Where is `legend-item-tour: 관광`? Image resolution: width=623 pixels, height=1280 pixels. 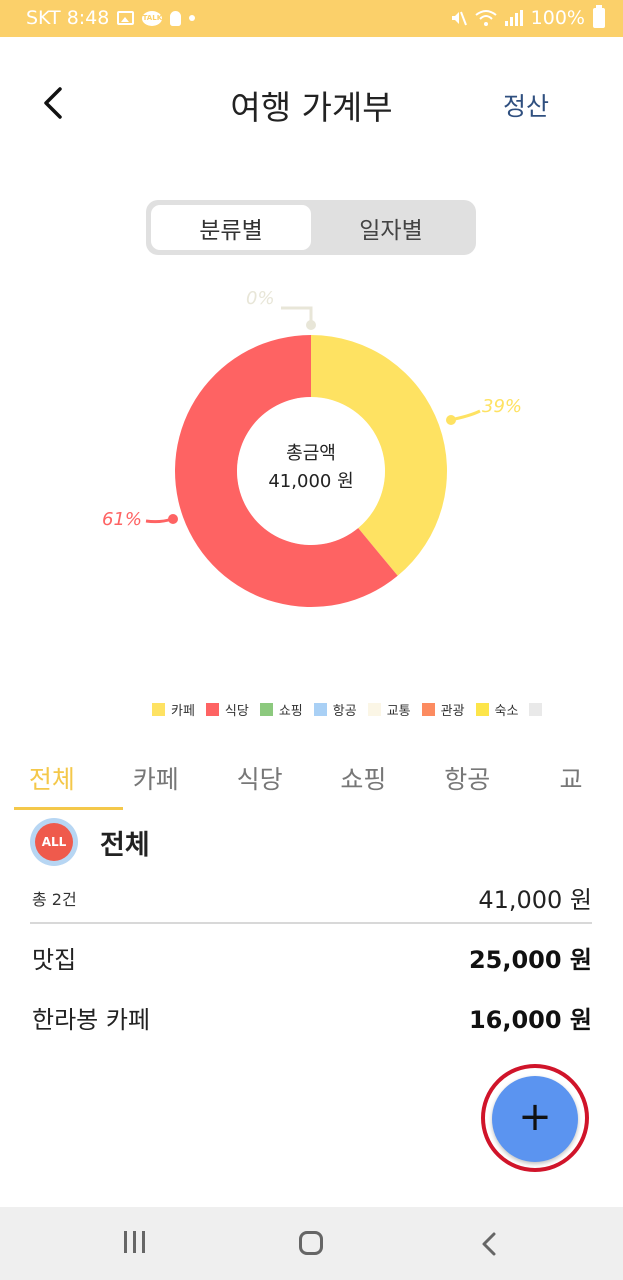 legend-item-tour: 관광 is located at coordinates (443, 709).